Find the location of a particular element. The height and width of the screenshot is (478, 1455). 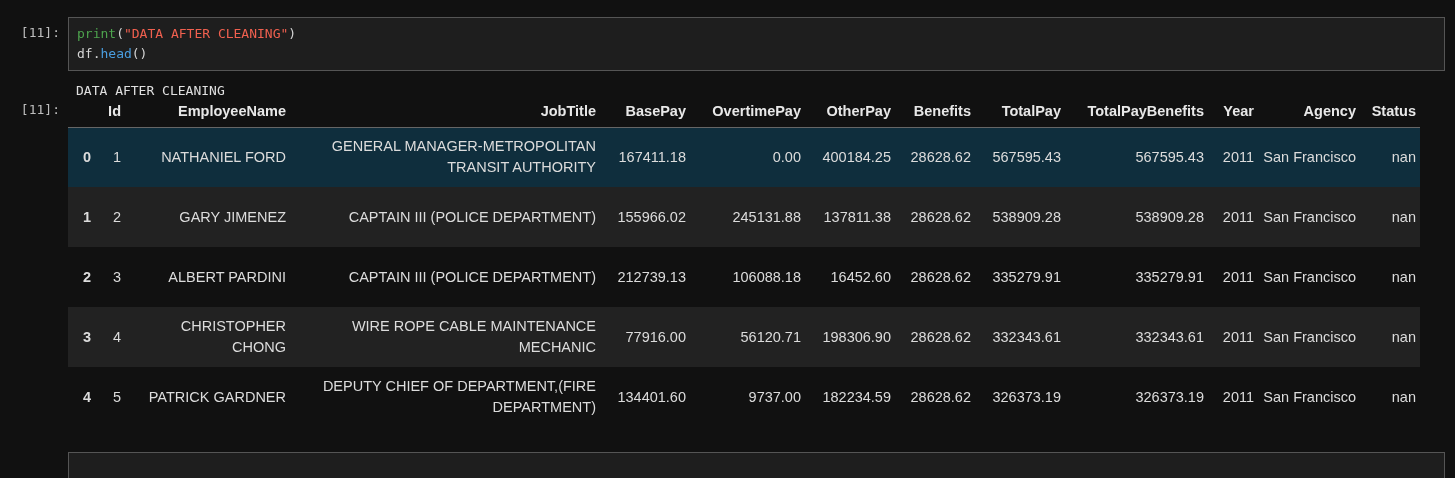

table-cell: 137811.38 is located at coordinates (857, 216).